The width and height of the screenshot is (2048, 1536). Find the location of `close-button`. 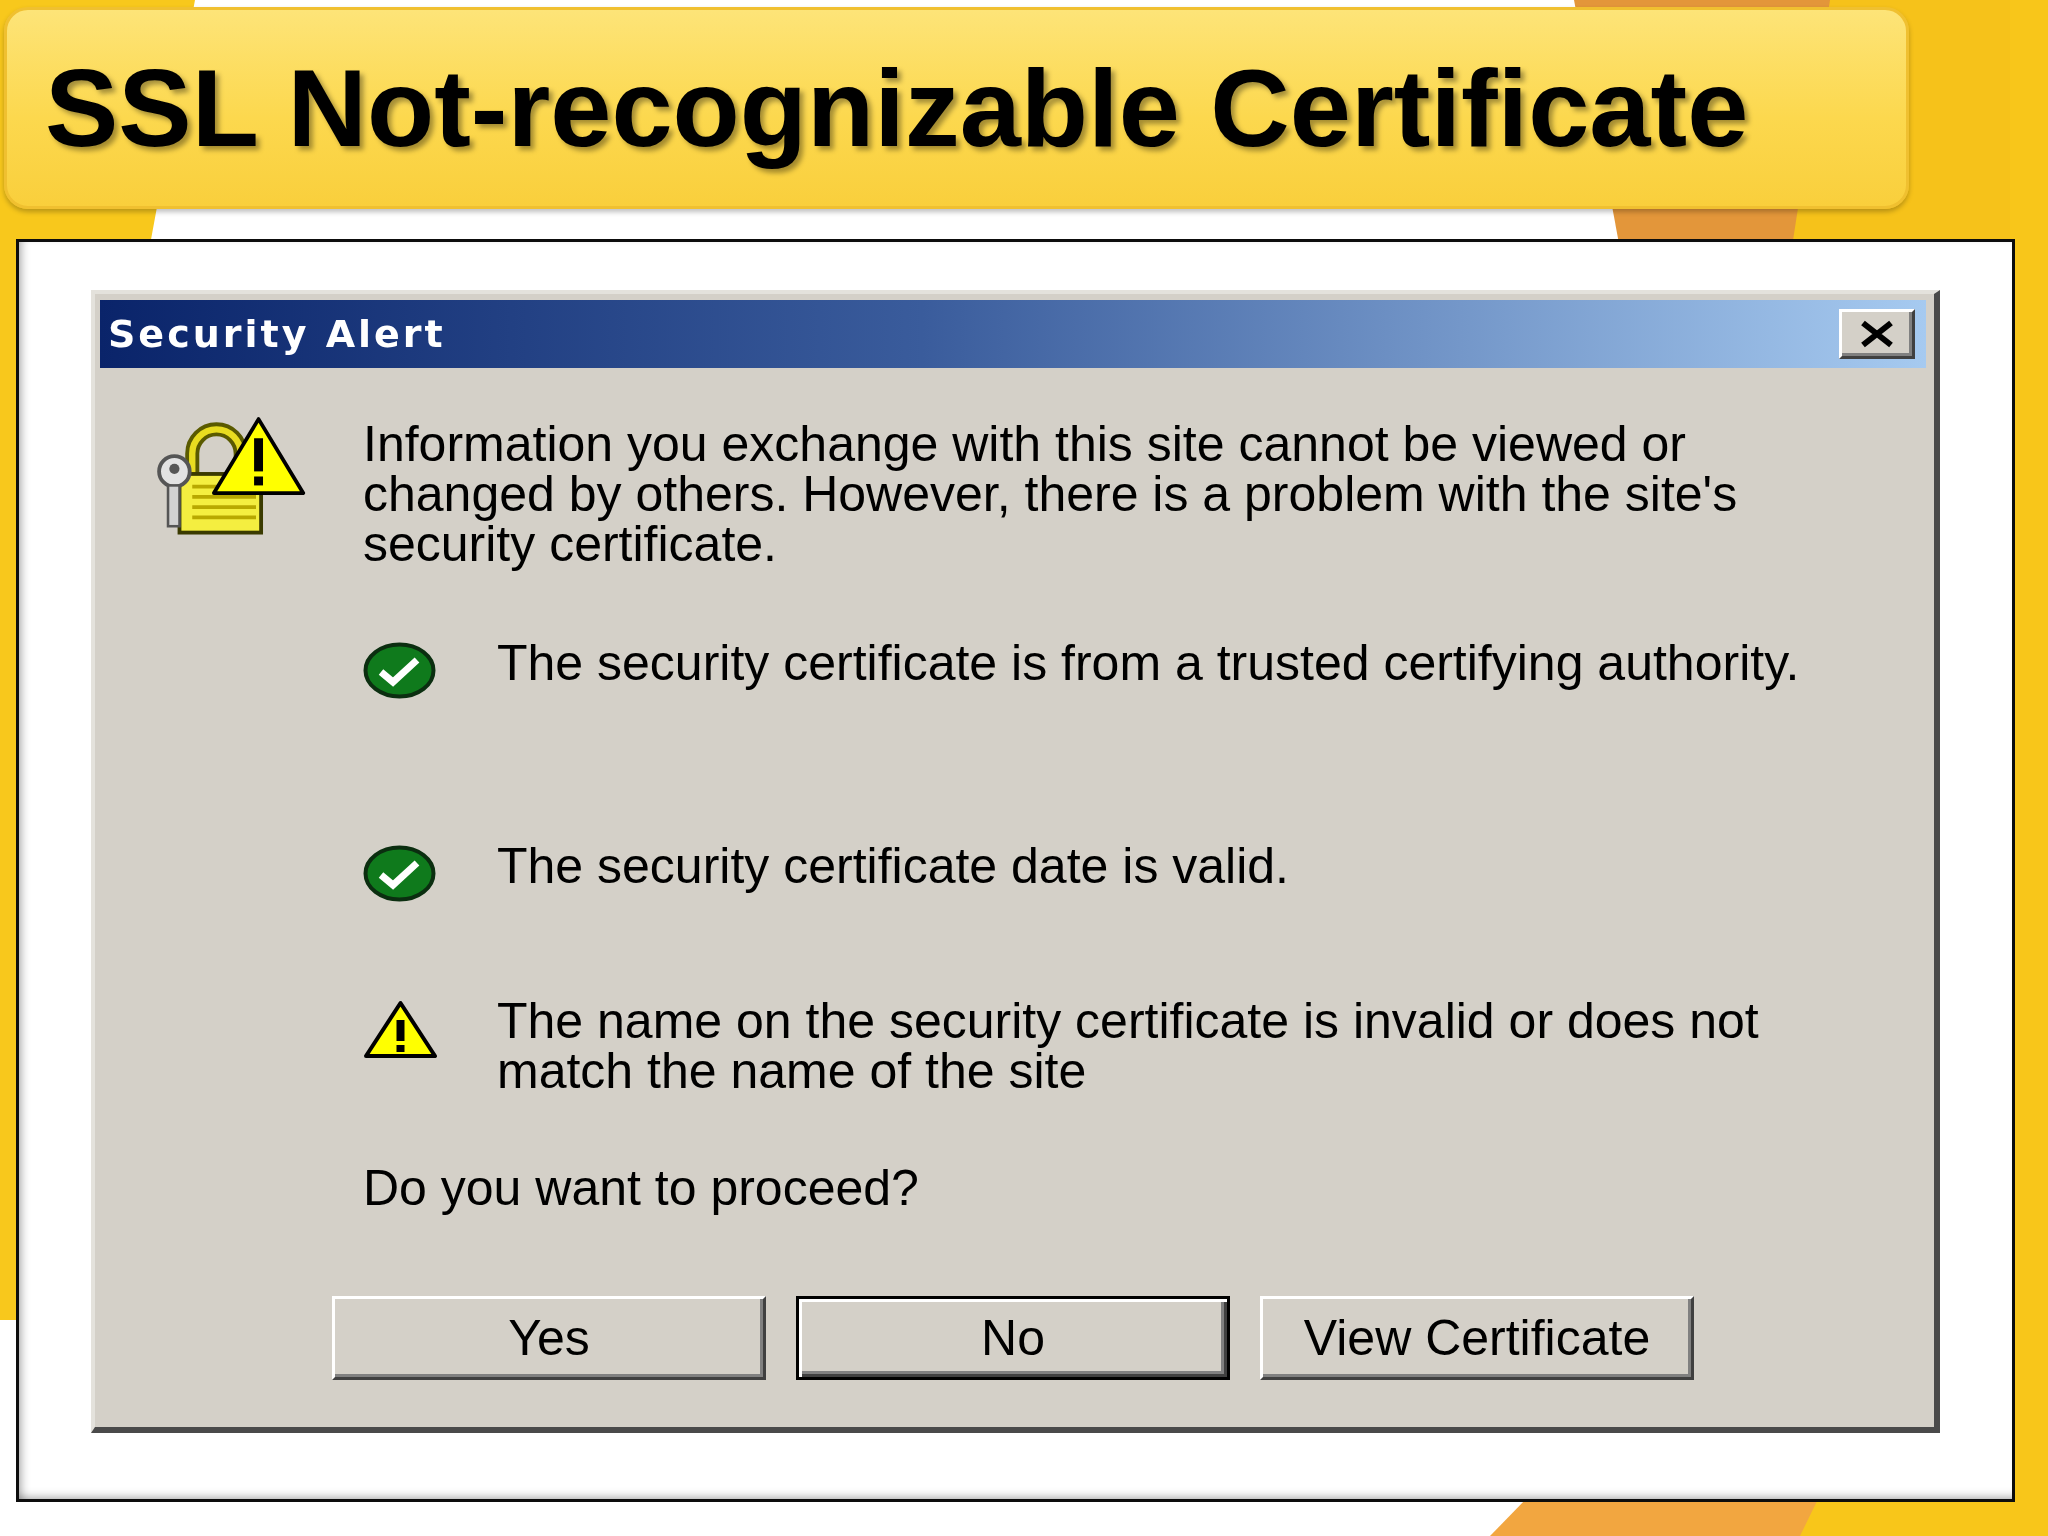

close-button is located at coordinates (1877, 334).